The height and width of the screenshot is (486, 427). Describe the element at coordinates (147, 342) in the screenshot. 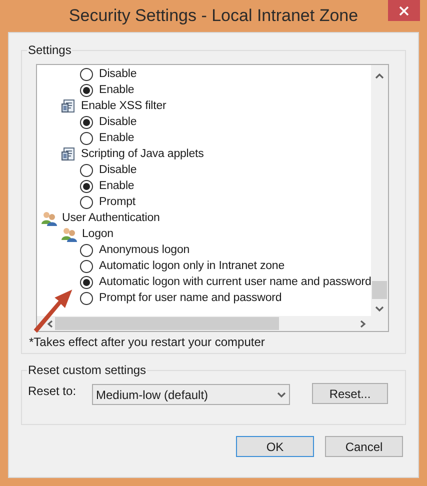

I see `note-text: *Takes effect after you restart your computer` at that location.